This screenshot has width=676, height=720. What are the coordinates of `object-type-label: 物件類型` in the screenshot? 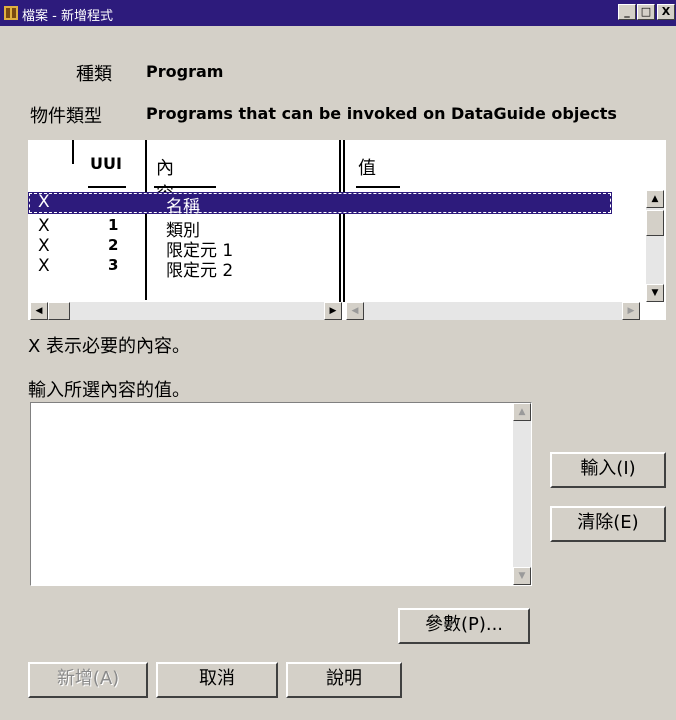 It's located at (66, 116).